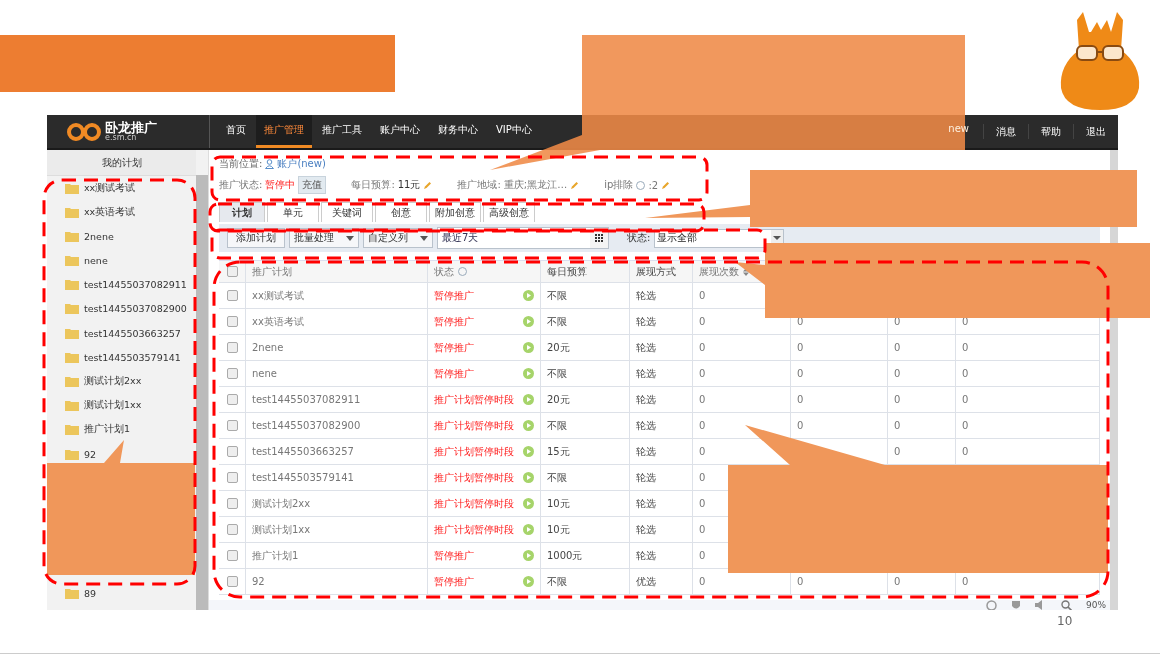 The width and height of the screenshot is (1160, 654). I want to click on column-header: 推广计划, so click(272, 271).